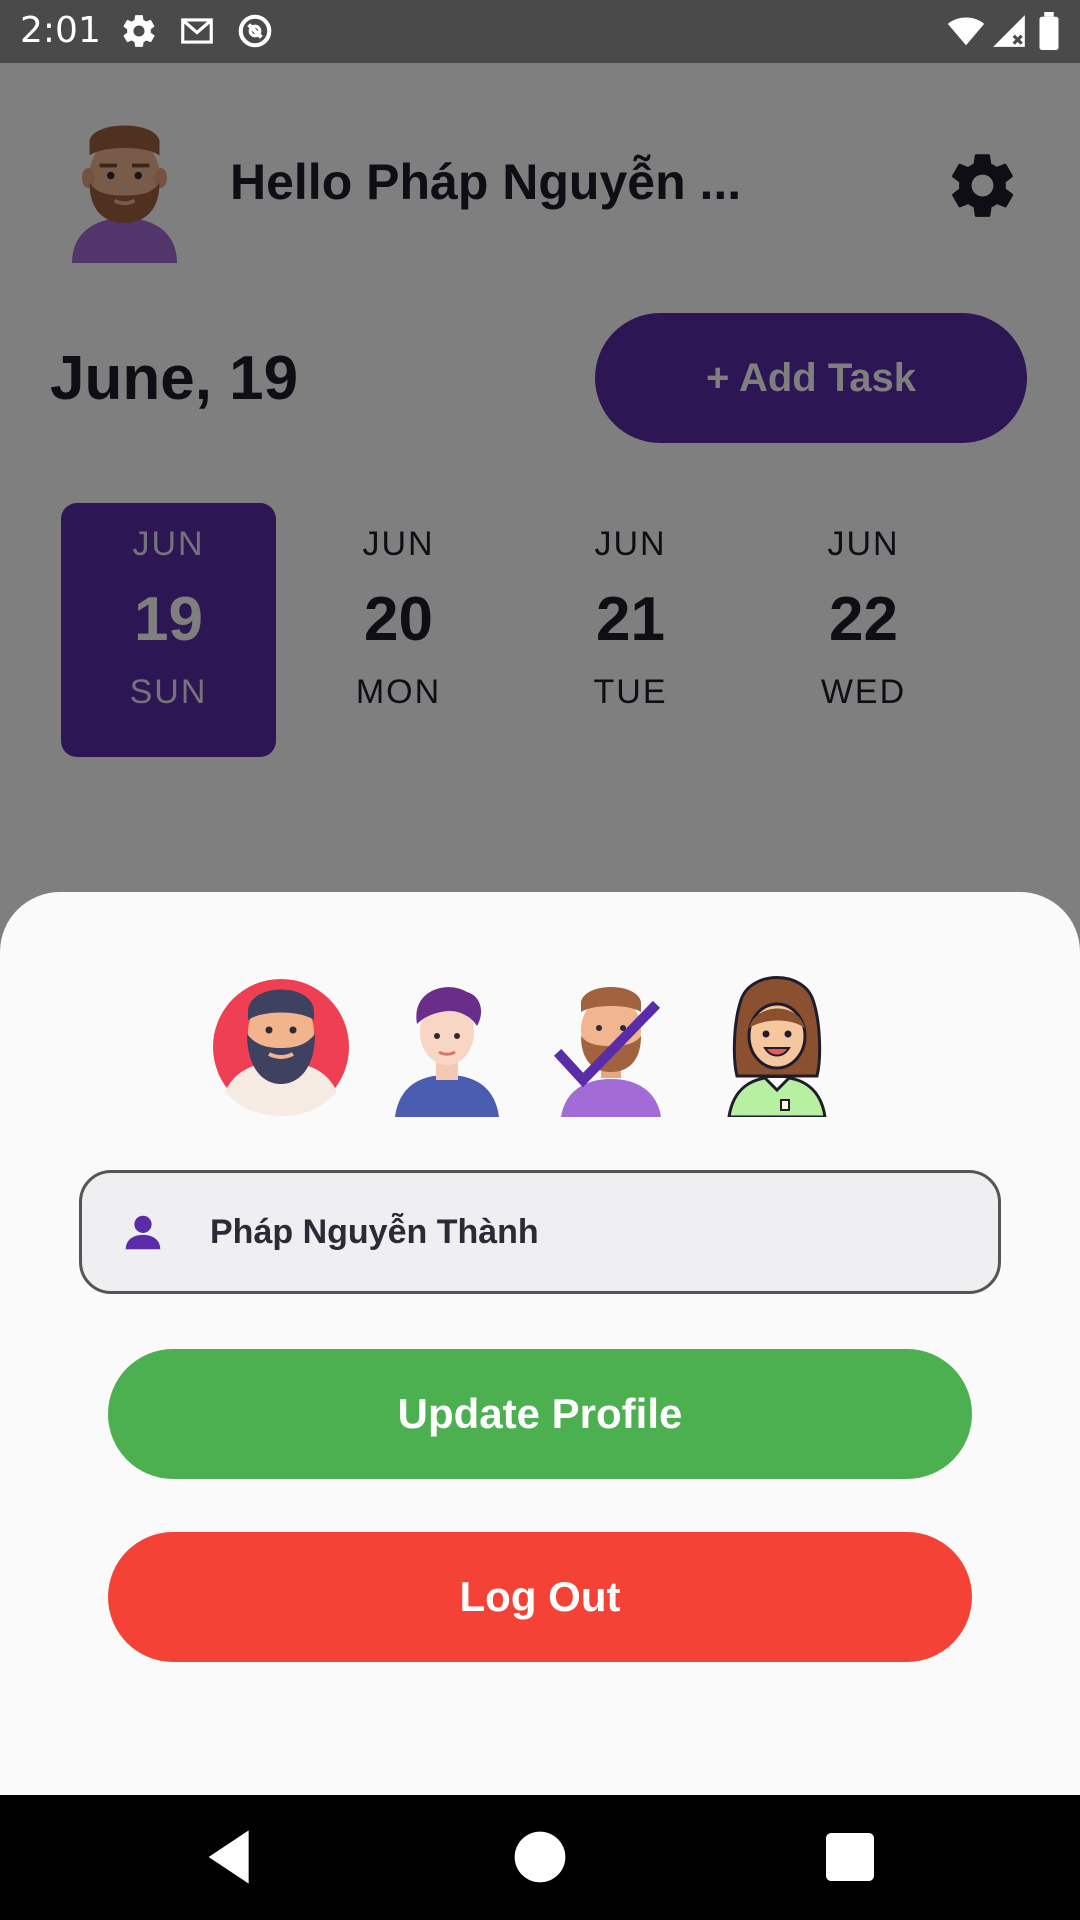  What do you see at coordinates (966, 31) in the screenshot?
I see `wifi-icon` at bounding box center [966, 31].